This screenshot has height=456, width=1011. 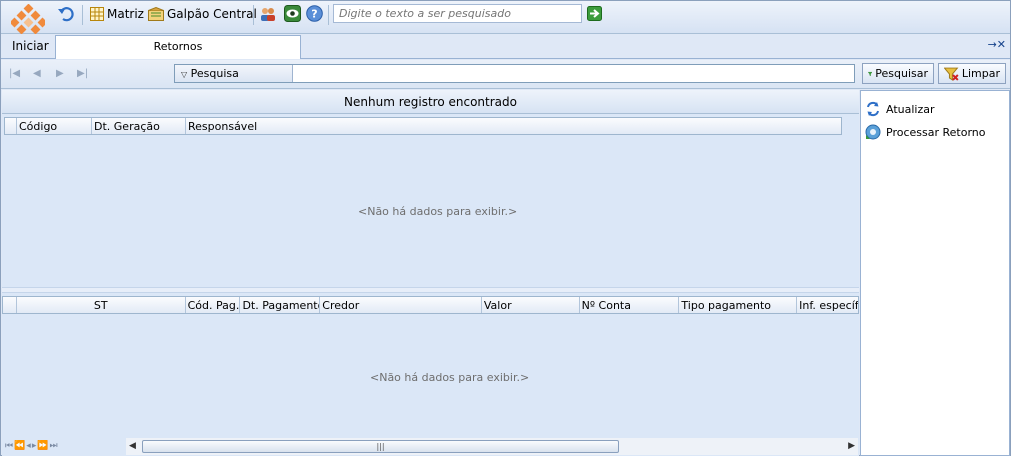 I want to click on app-logo-icon, so click(x=28, y=21).